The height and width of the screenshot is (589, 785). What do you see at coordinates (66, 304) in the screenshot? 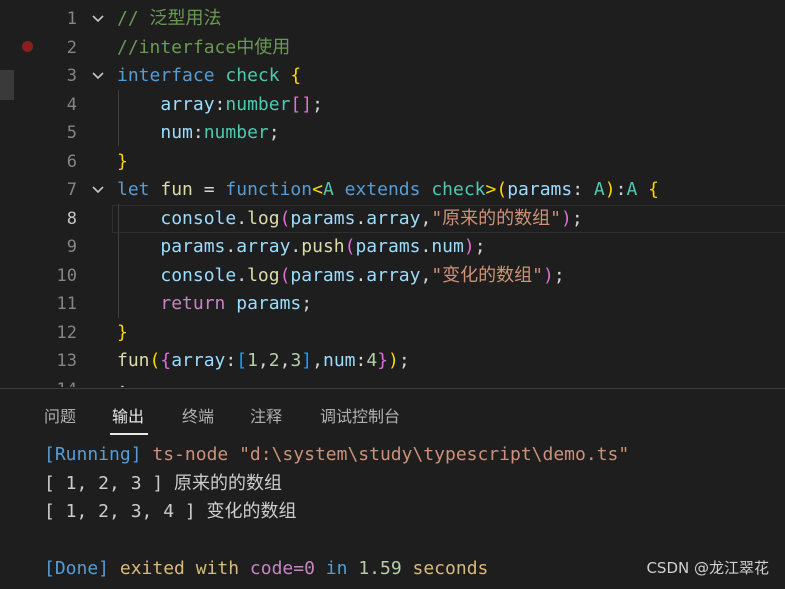
I see `line-number: 11` at bounding box center [66, 304].